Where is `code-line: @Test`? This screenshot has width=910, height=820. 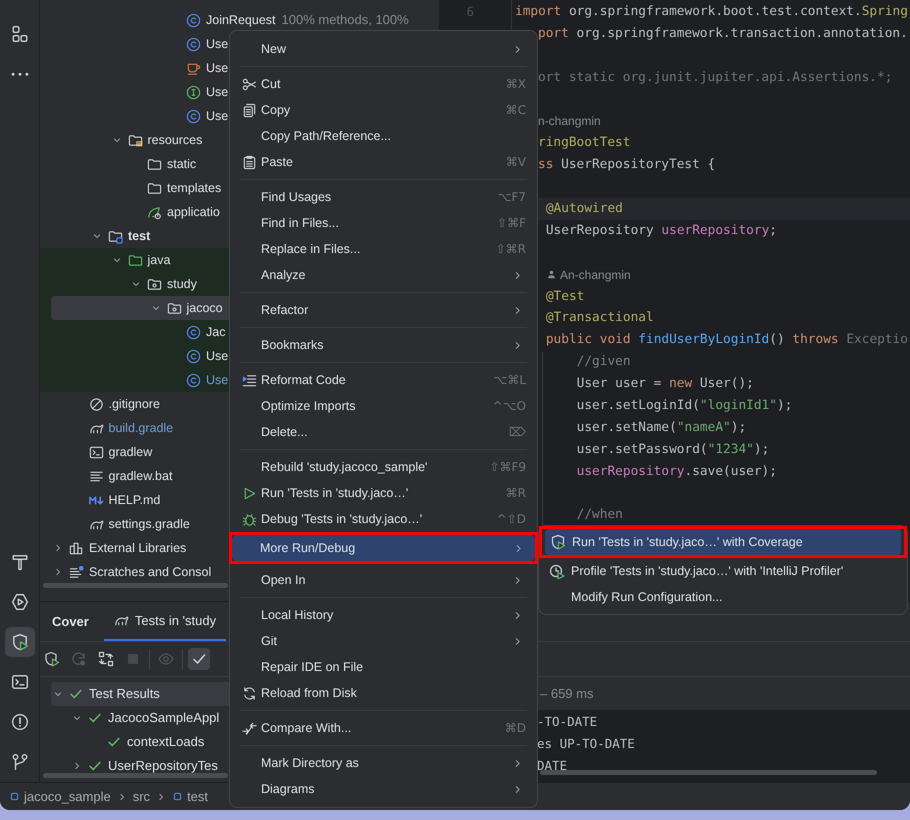
code-line: @Test is located at coordinates (565, 297).